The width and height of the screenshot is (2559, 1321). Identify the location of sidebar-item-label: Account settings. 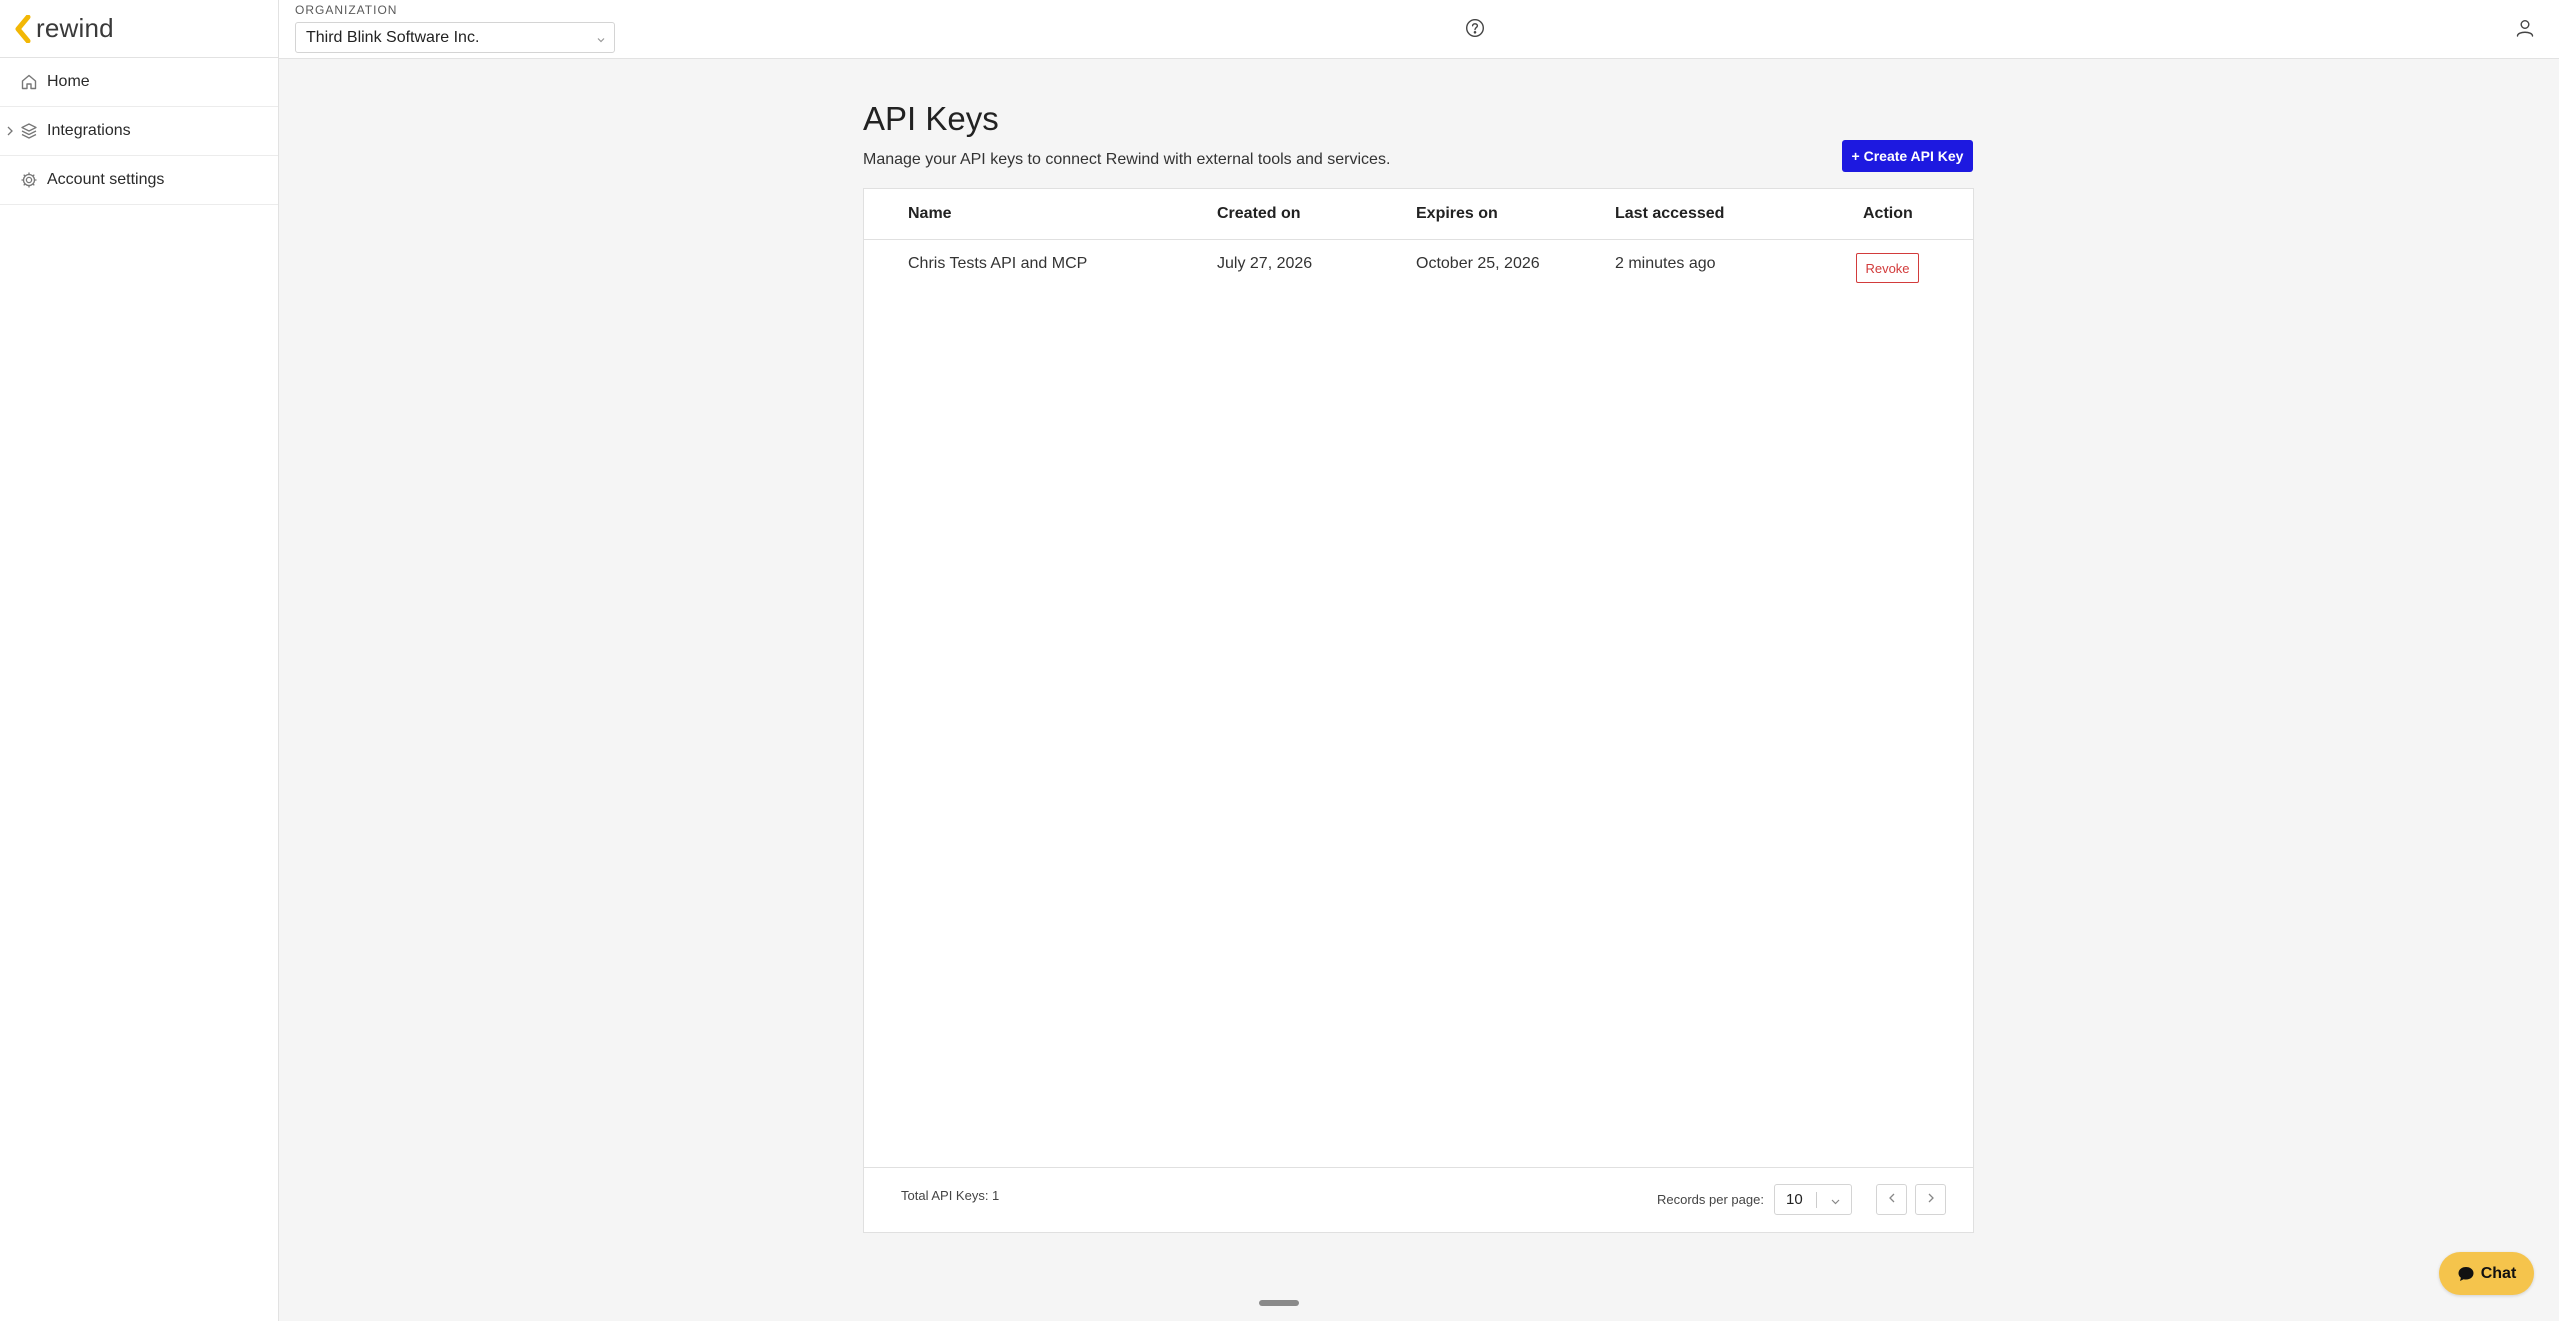
(106, 179).